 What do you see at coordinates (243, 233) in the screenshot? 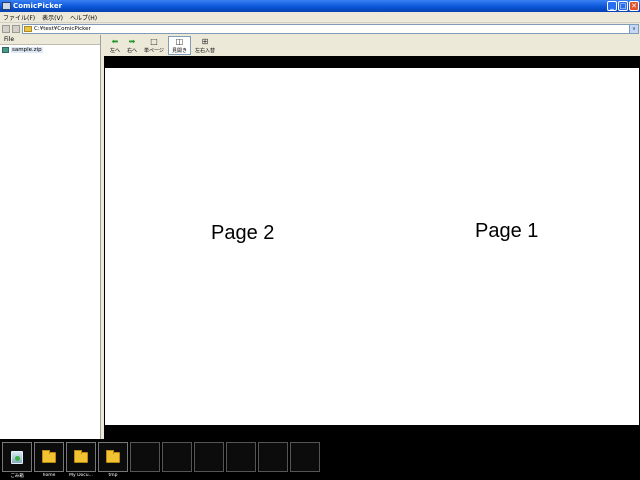
I see `left-page-label: Page 2` at bounding box center [243, 233].